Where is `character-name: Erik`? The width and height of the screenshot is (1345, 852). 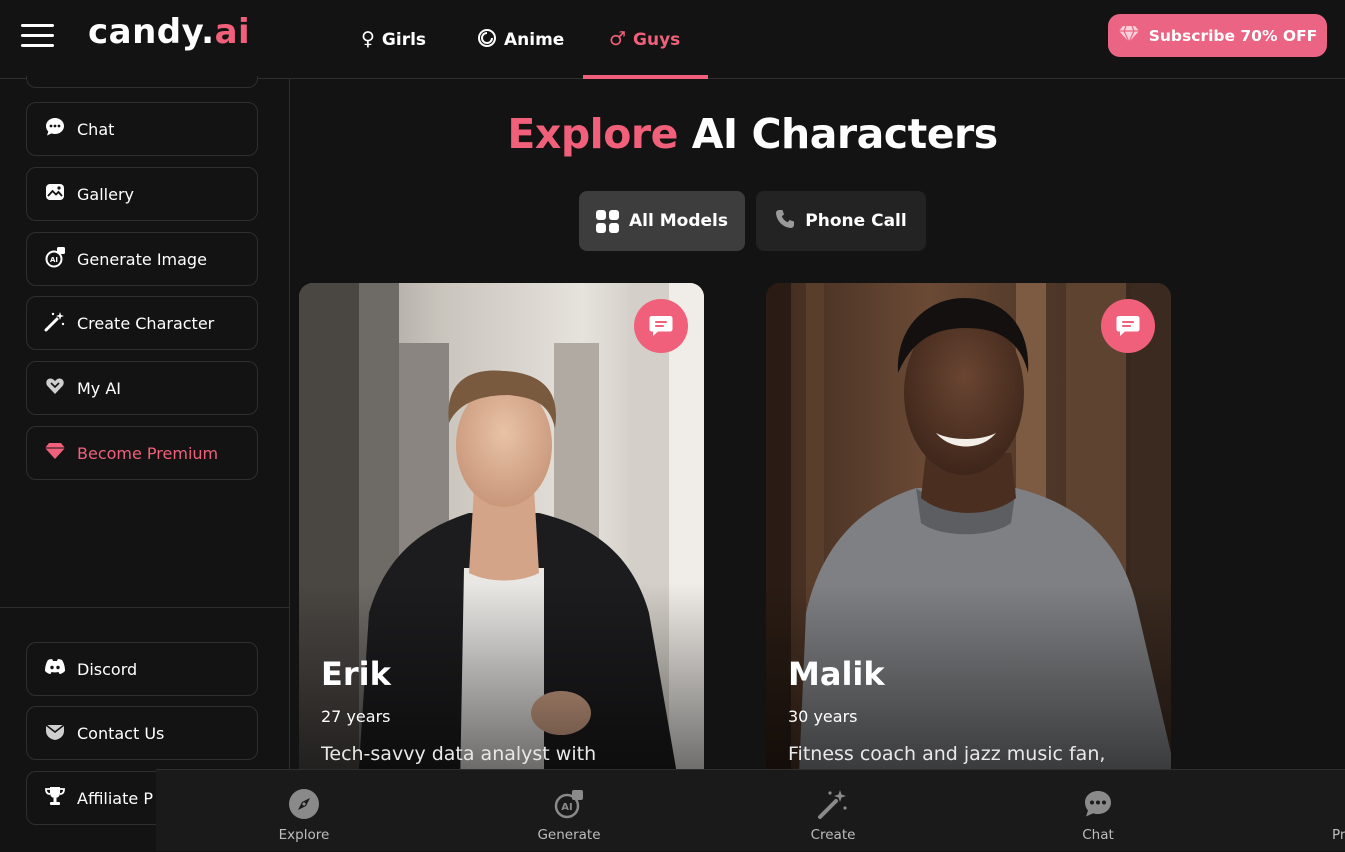
character-name: Erik is located at coordinates (356, 674).